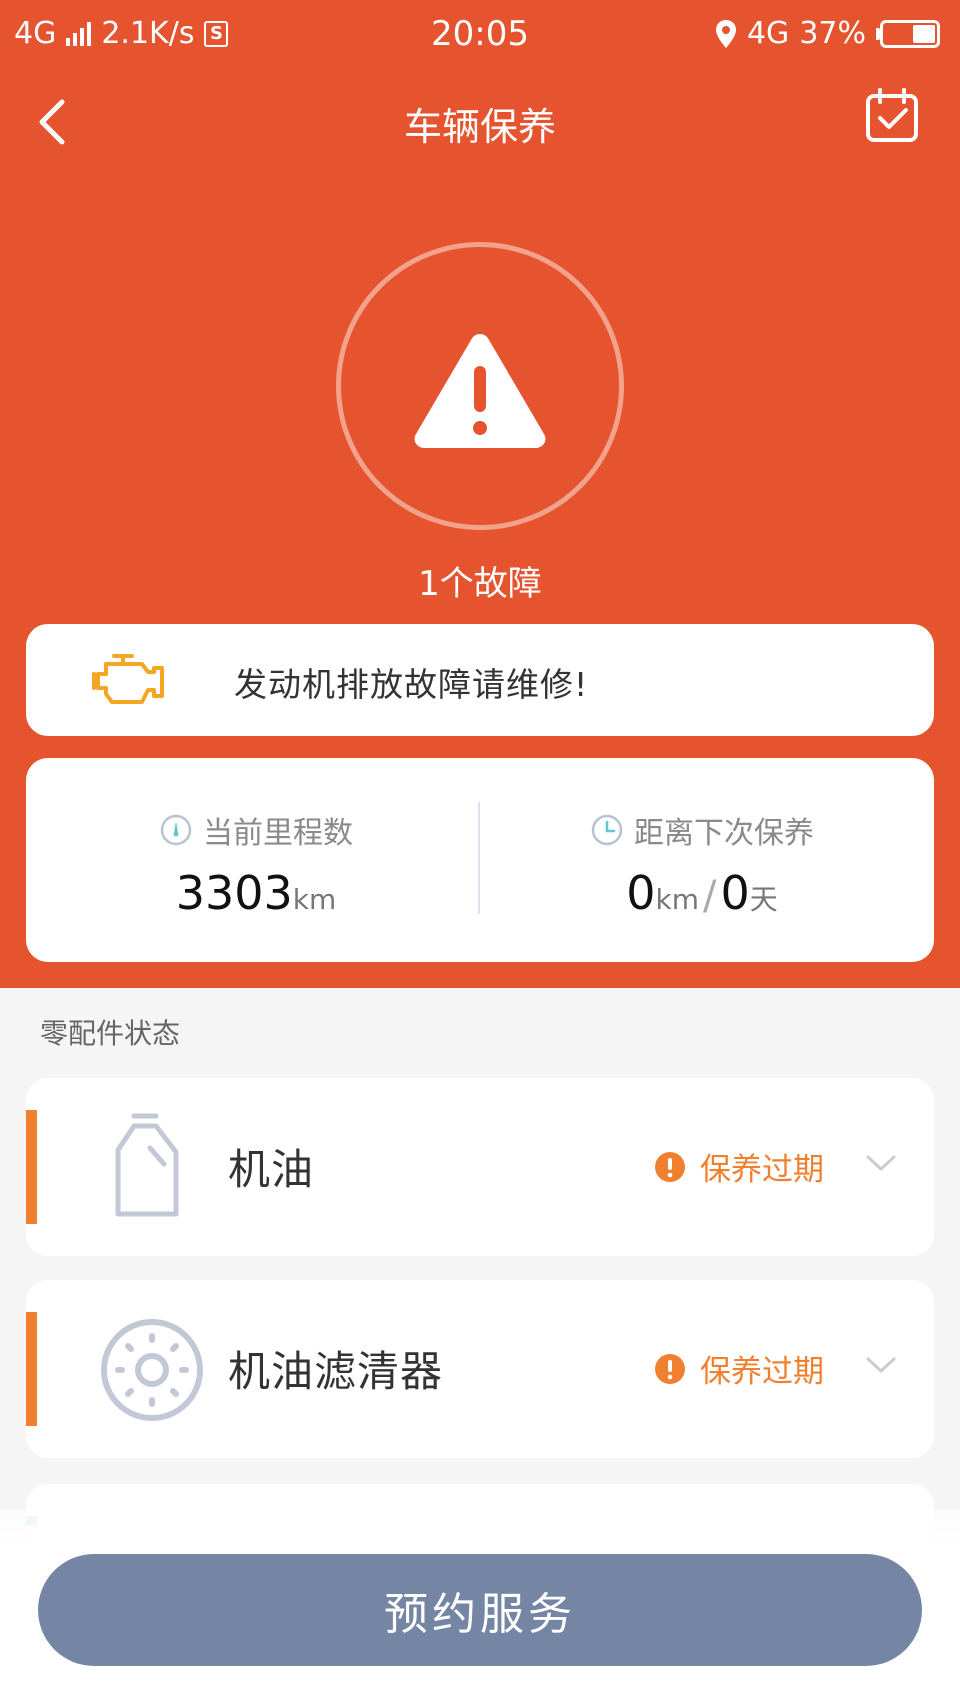  Describe the element at coordinates (411, 684) in the screenshot. I see `fault-message: 发动机排放故障请维修!` at that location.